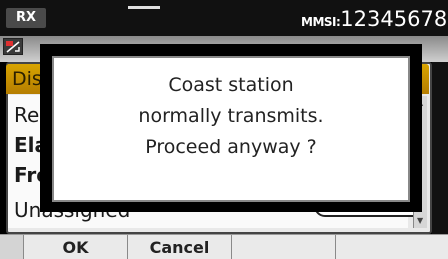 The width and height of the screenshot is (448, 259). I want to click on cancel-button: Cancel, so click(180, 247).